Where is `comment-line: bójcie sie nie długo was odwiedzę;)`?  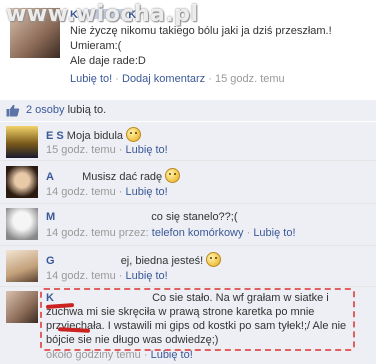 comment-line: bójcie sie nie długo was odwiedzę;) is located at coordinates (132, 340).